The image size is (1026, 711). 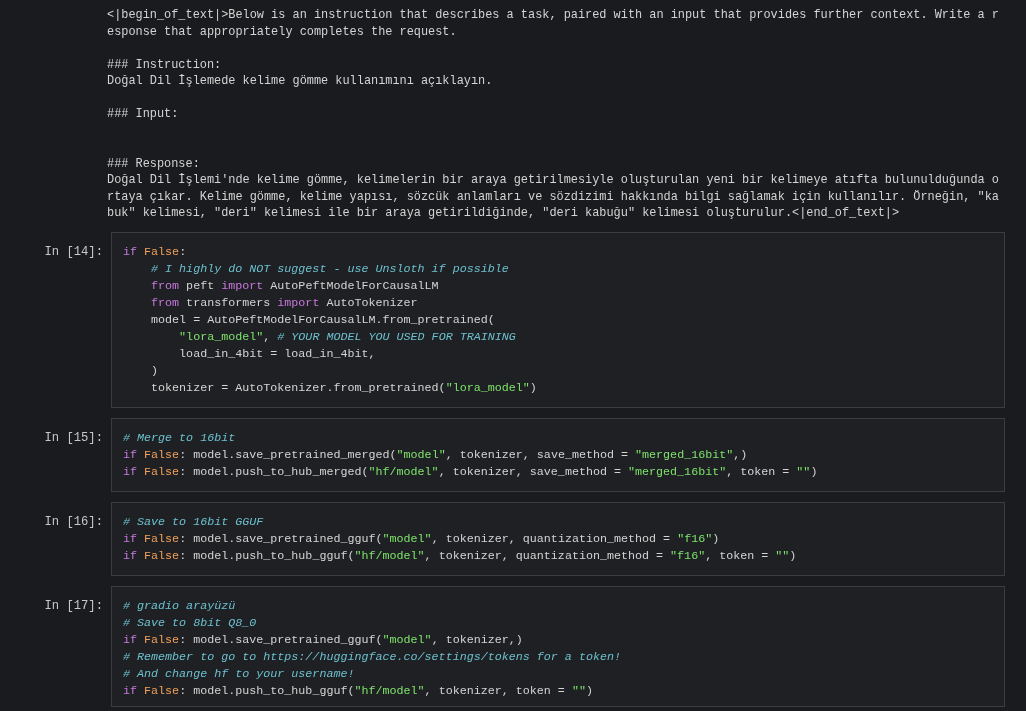 What do you see at coordinates (179, 438) in the screenshot?
I see `code-line: # Merge to 16bit` at bounding box center [179, 438].